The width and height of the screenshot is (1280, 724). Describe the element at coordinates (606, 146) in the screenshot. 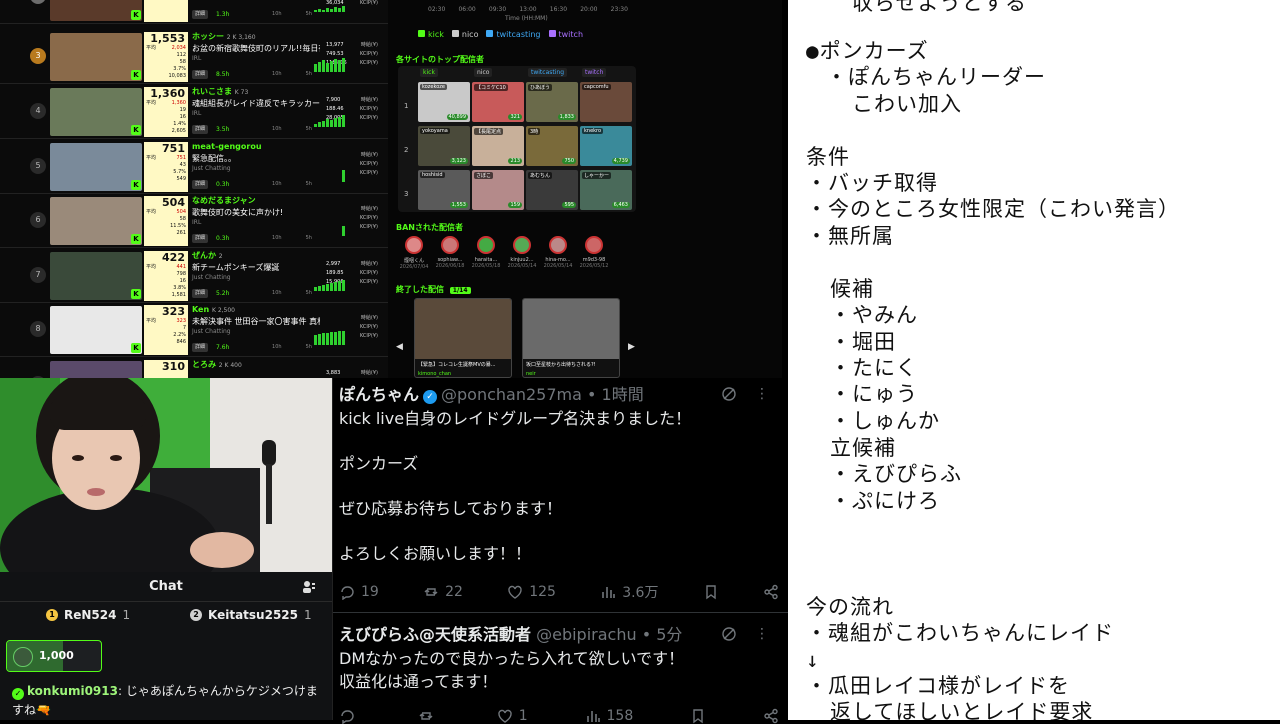

I see `top-streamer-cell: knekro 4,739` at that location.